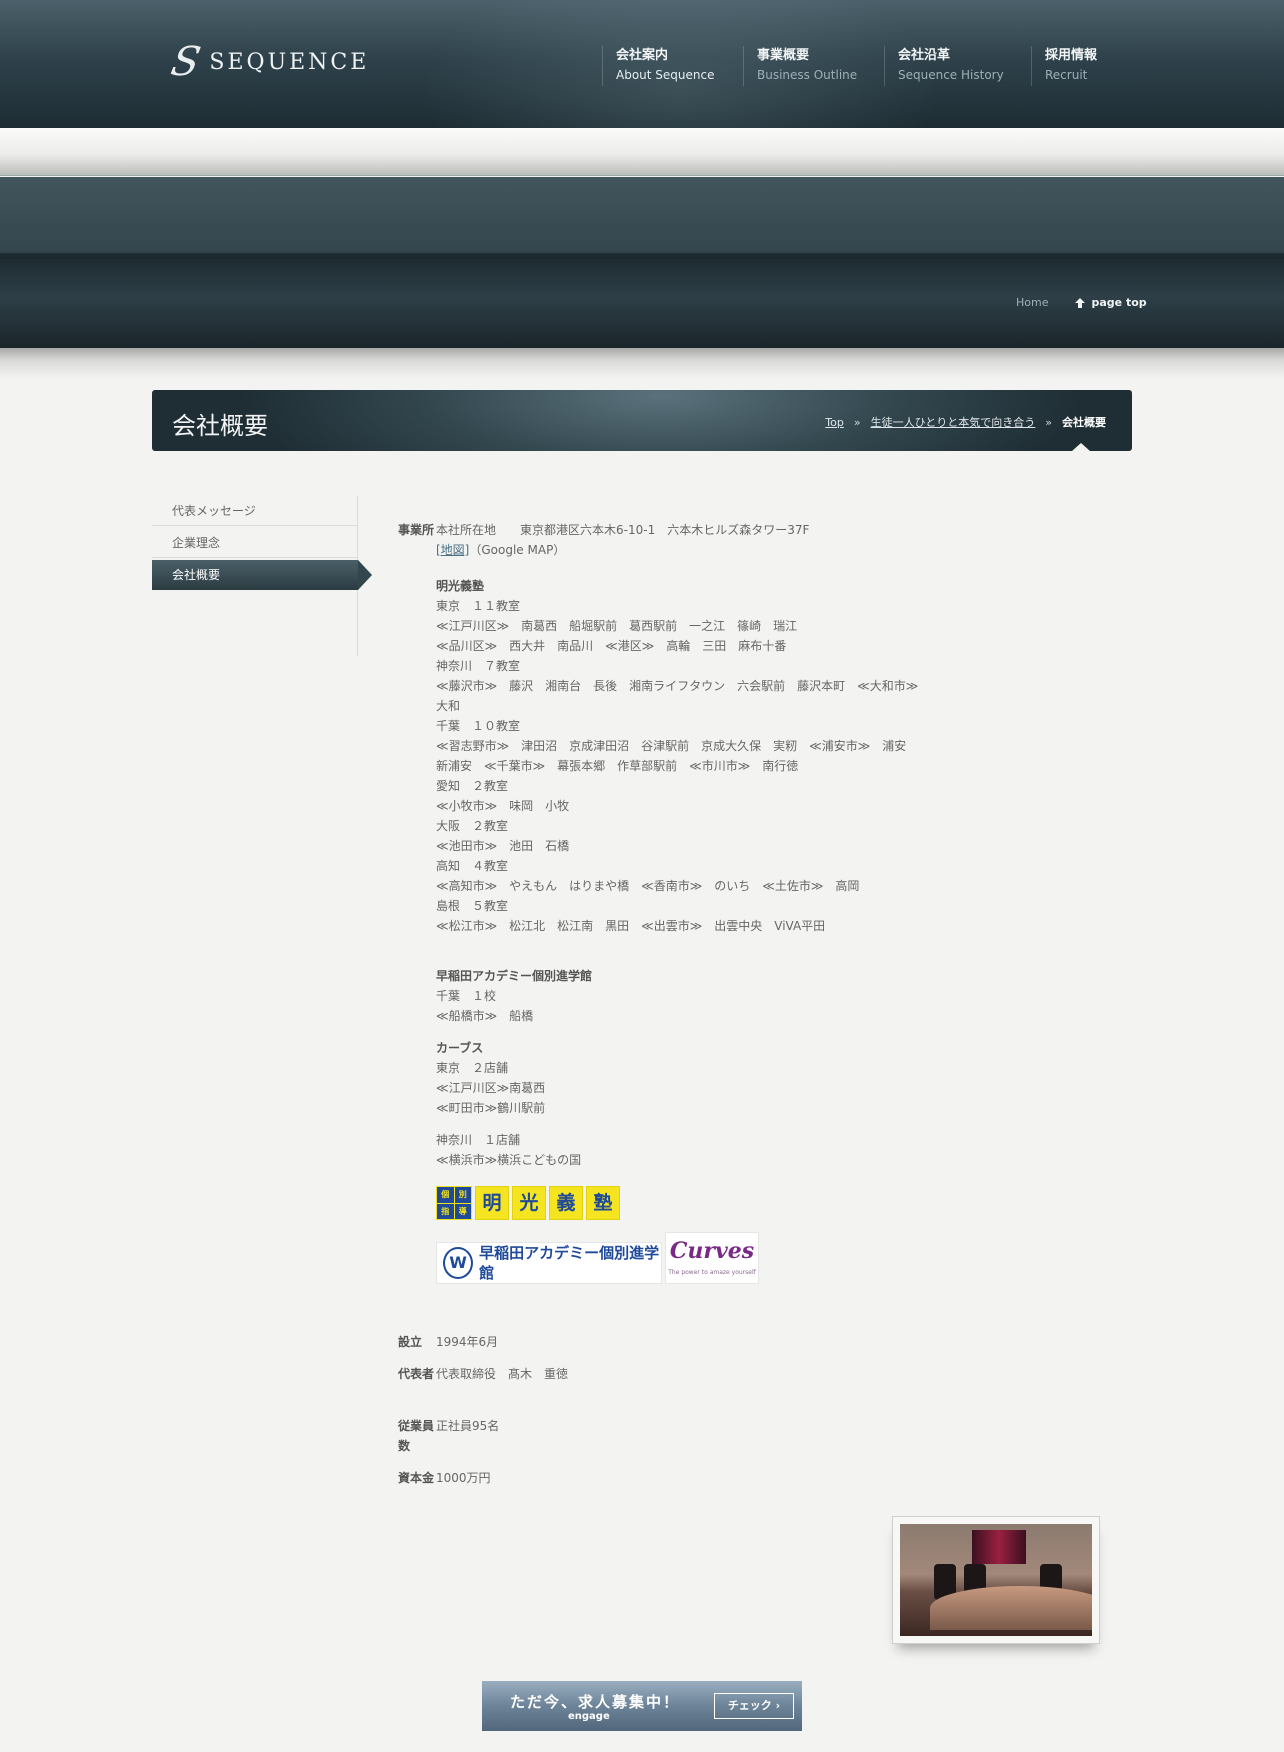  I want to click on meiko-char-big: 明, so click(492, 1203).